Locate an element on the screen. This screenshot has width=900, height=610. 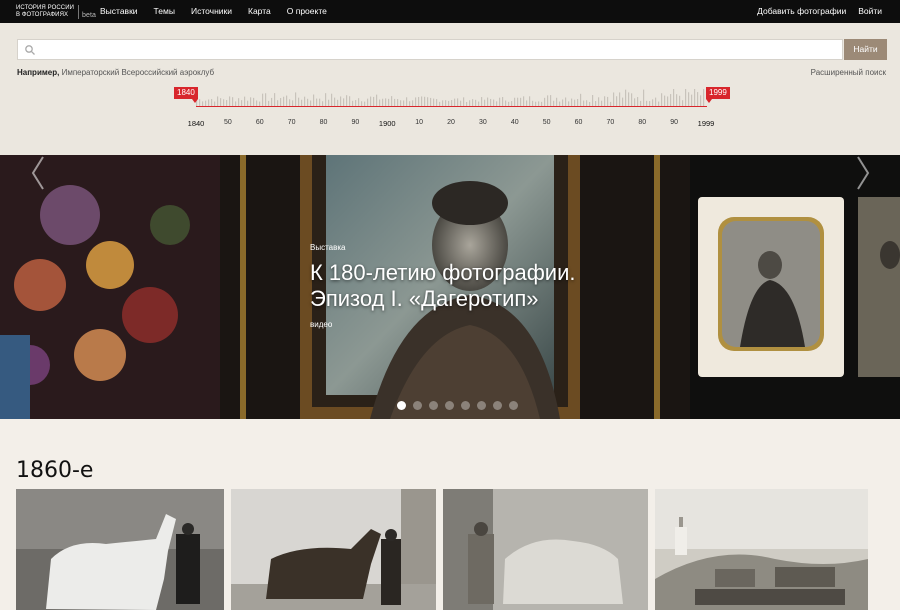
nav-exhibitions: Выставки is located at coordinates (119, 11).